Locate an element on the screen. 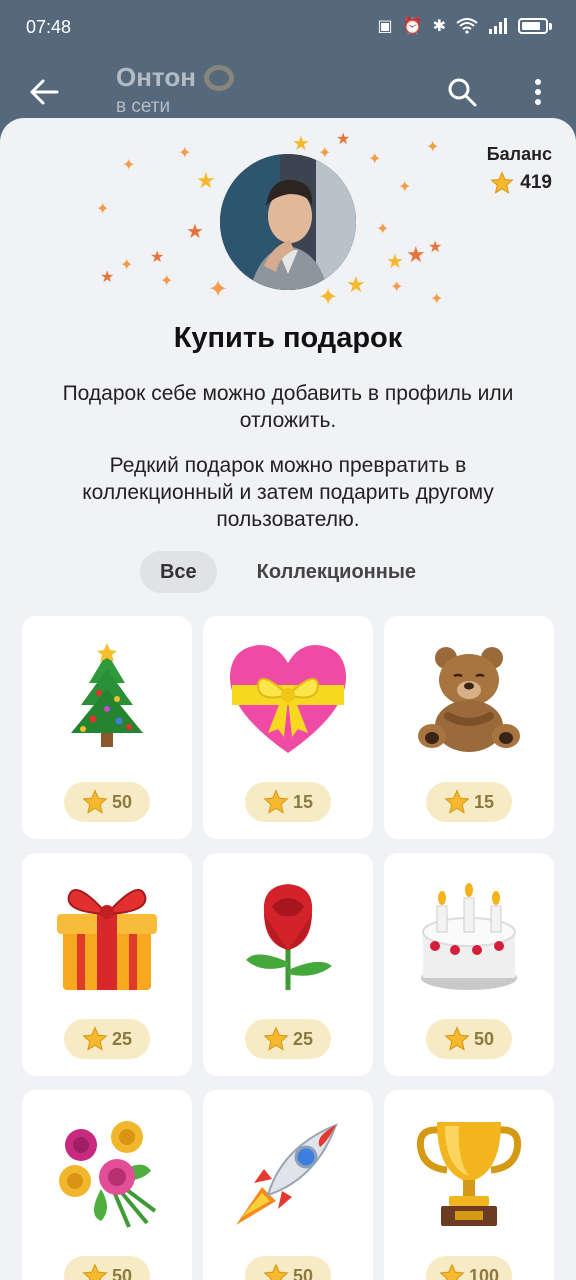  gift-card-christmas-tree: 50 is located at coordinates (107, 727).